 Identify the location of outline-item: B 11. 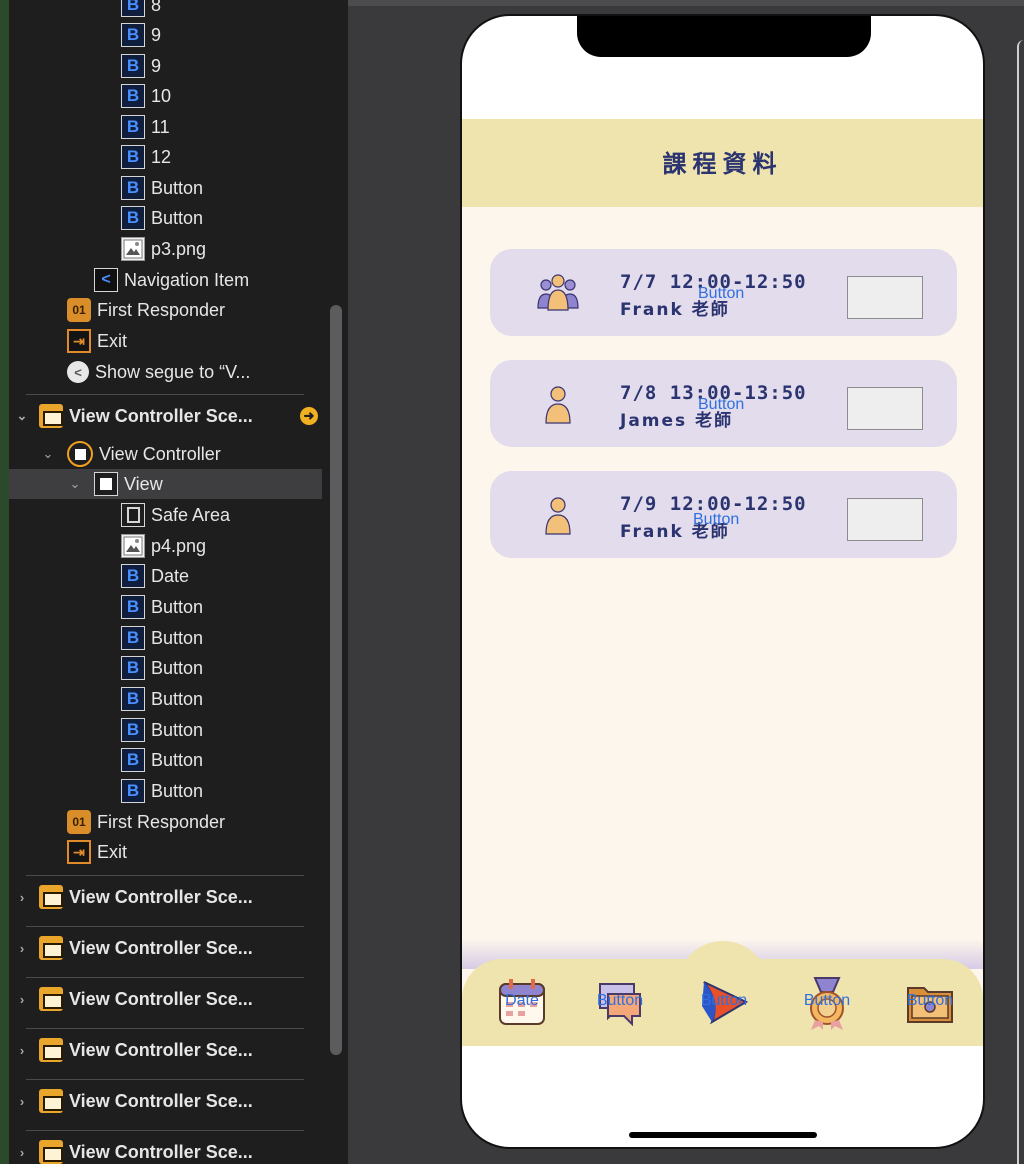
(165, 127).